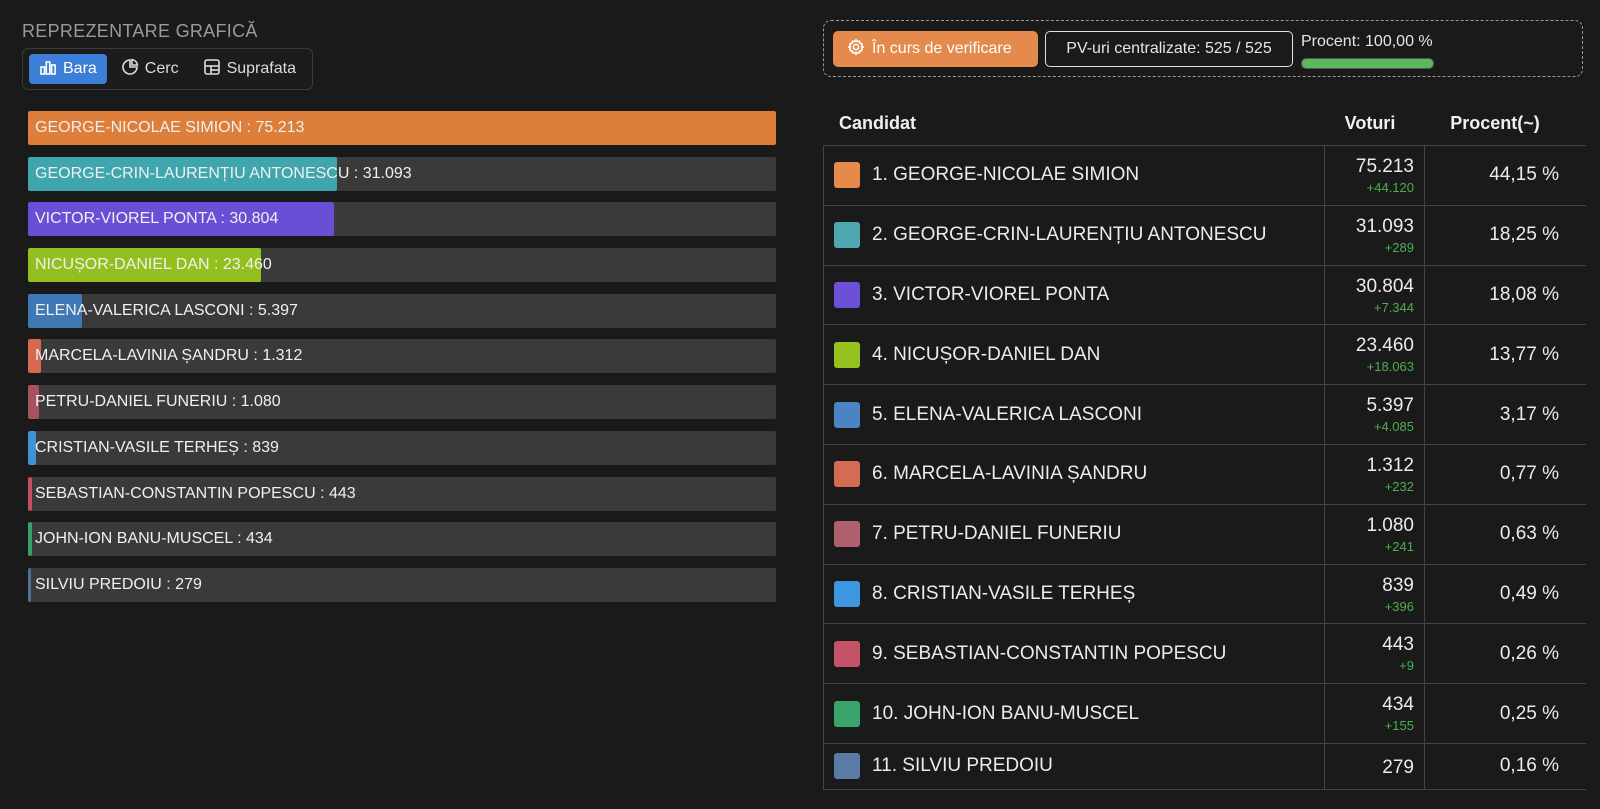 This screenshot has width=1600, height=809. I want to click on candidate-cell: 8. CRISTIAN-VASILE TERHEȘ, so click(1074, 594).